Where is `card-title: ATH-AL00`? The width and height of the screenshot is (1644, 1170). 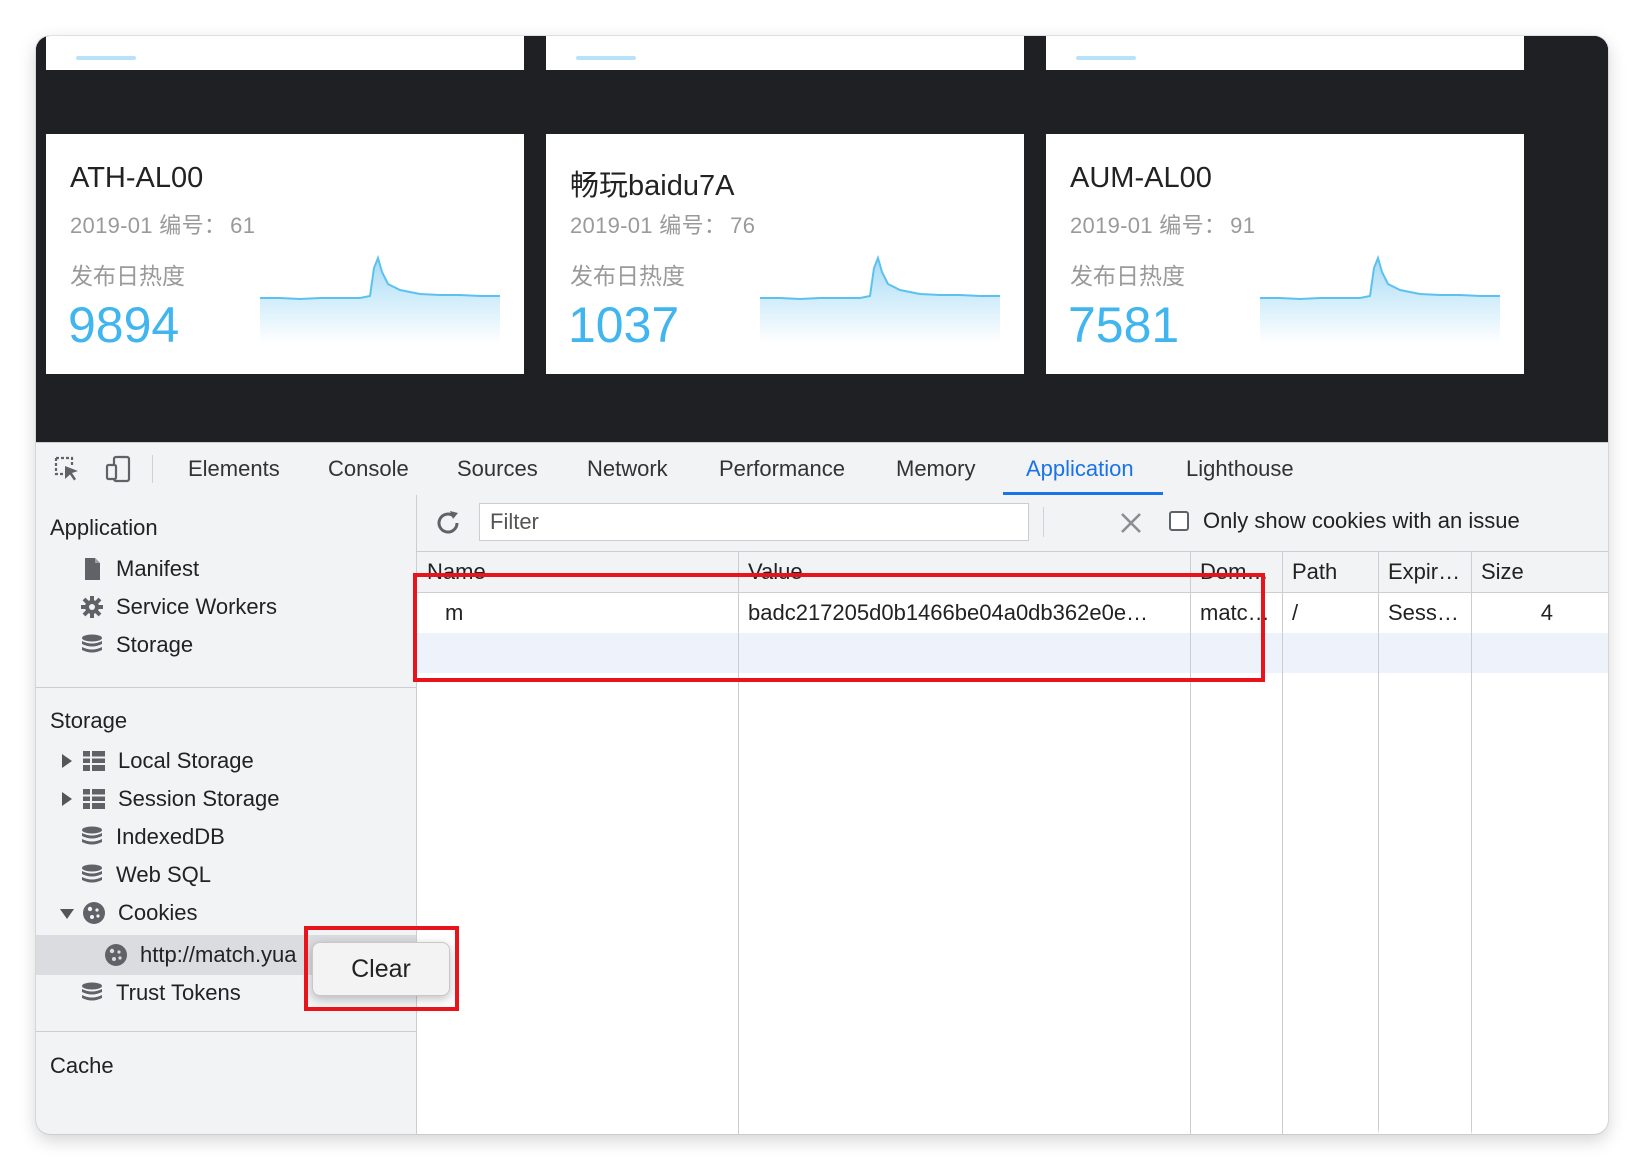
card-title: ATH-AL00 is located at coordinates (137, 178).